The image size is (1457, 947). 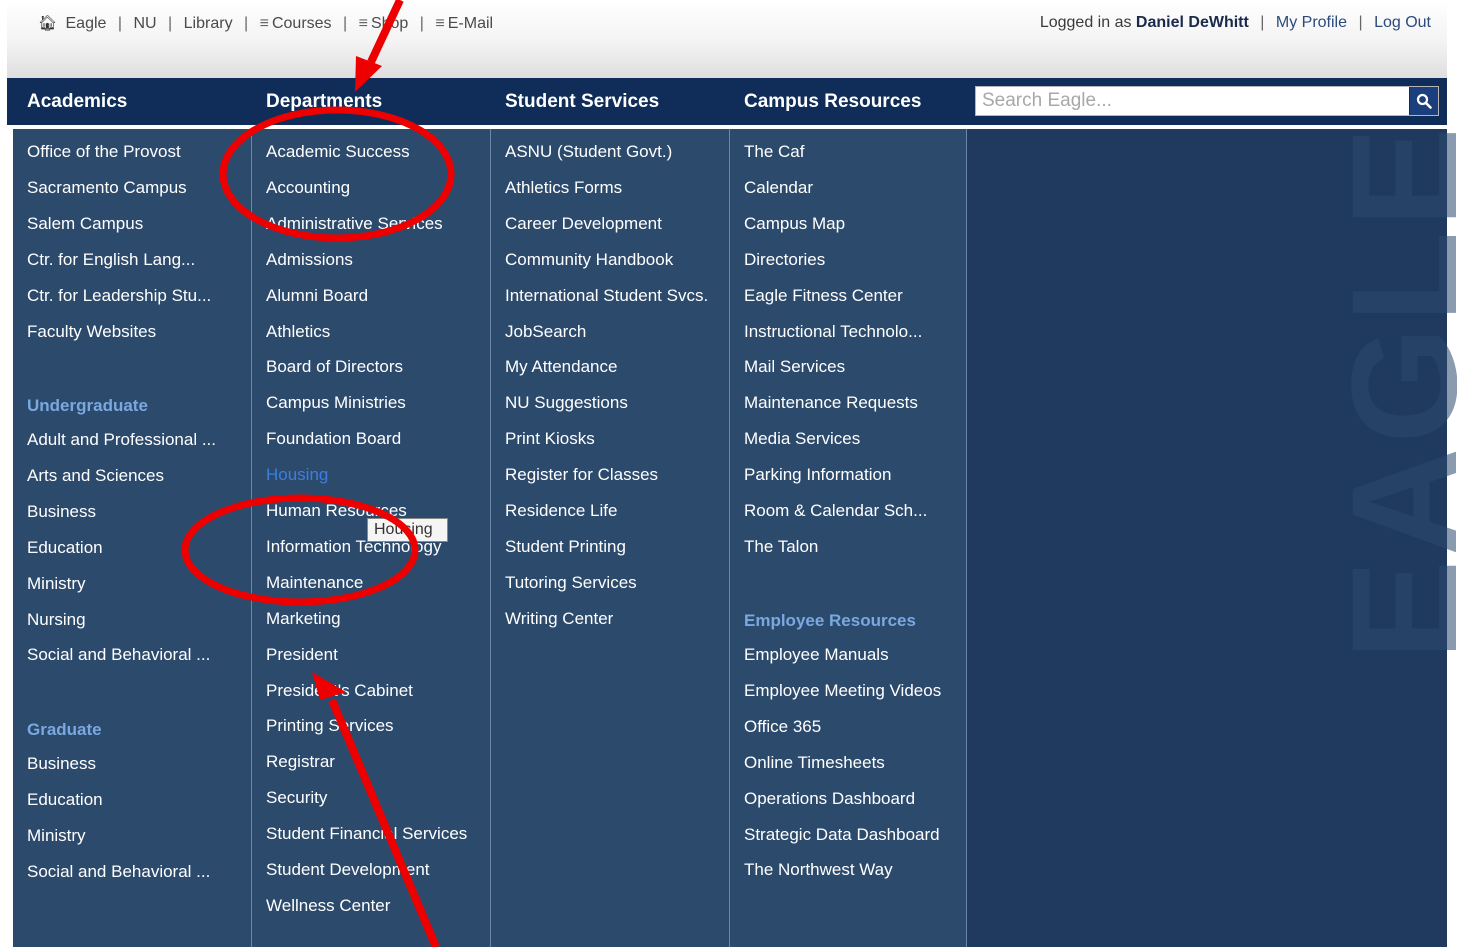 What do you see at coordinates (95, 476) in the screenshot?
I see `menu-item-undergraduate: Arts and Sciences` at bounding box center [95, 476].